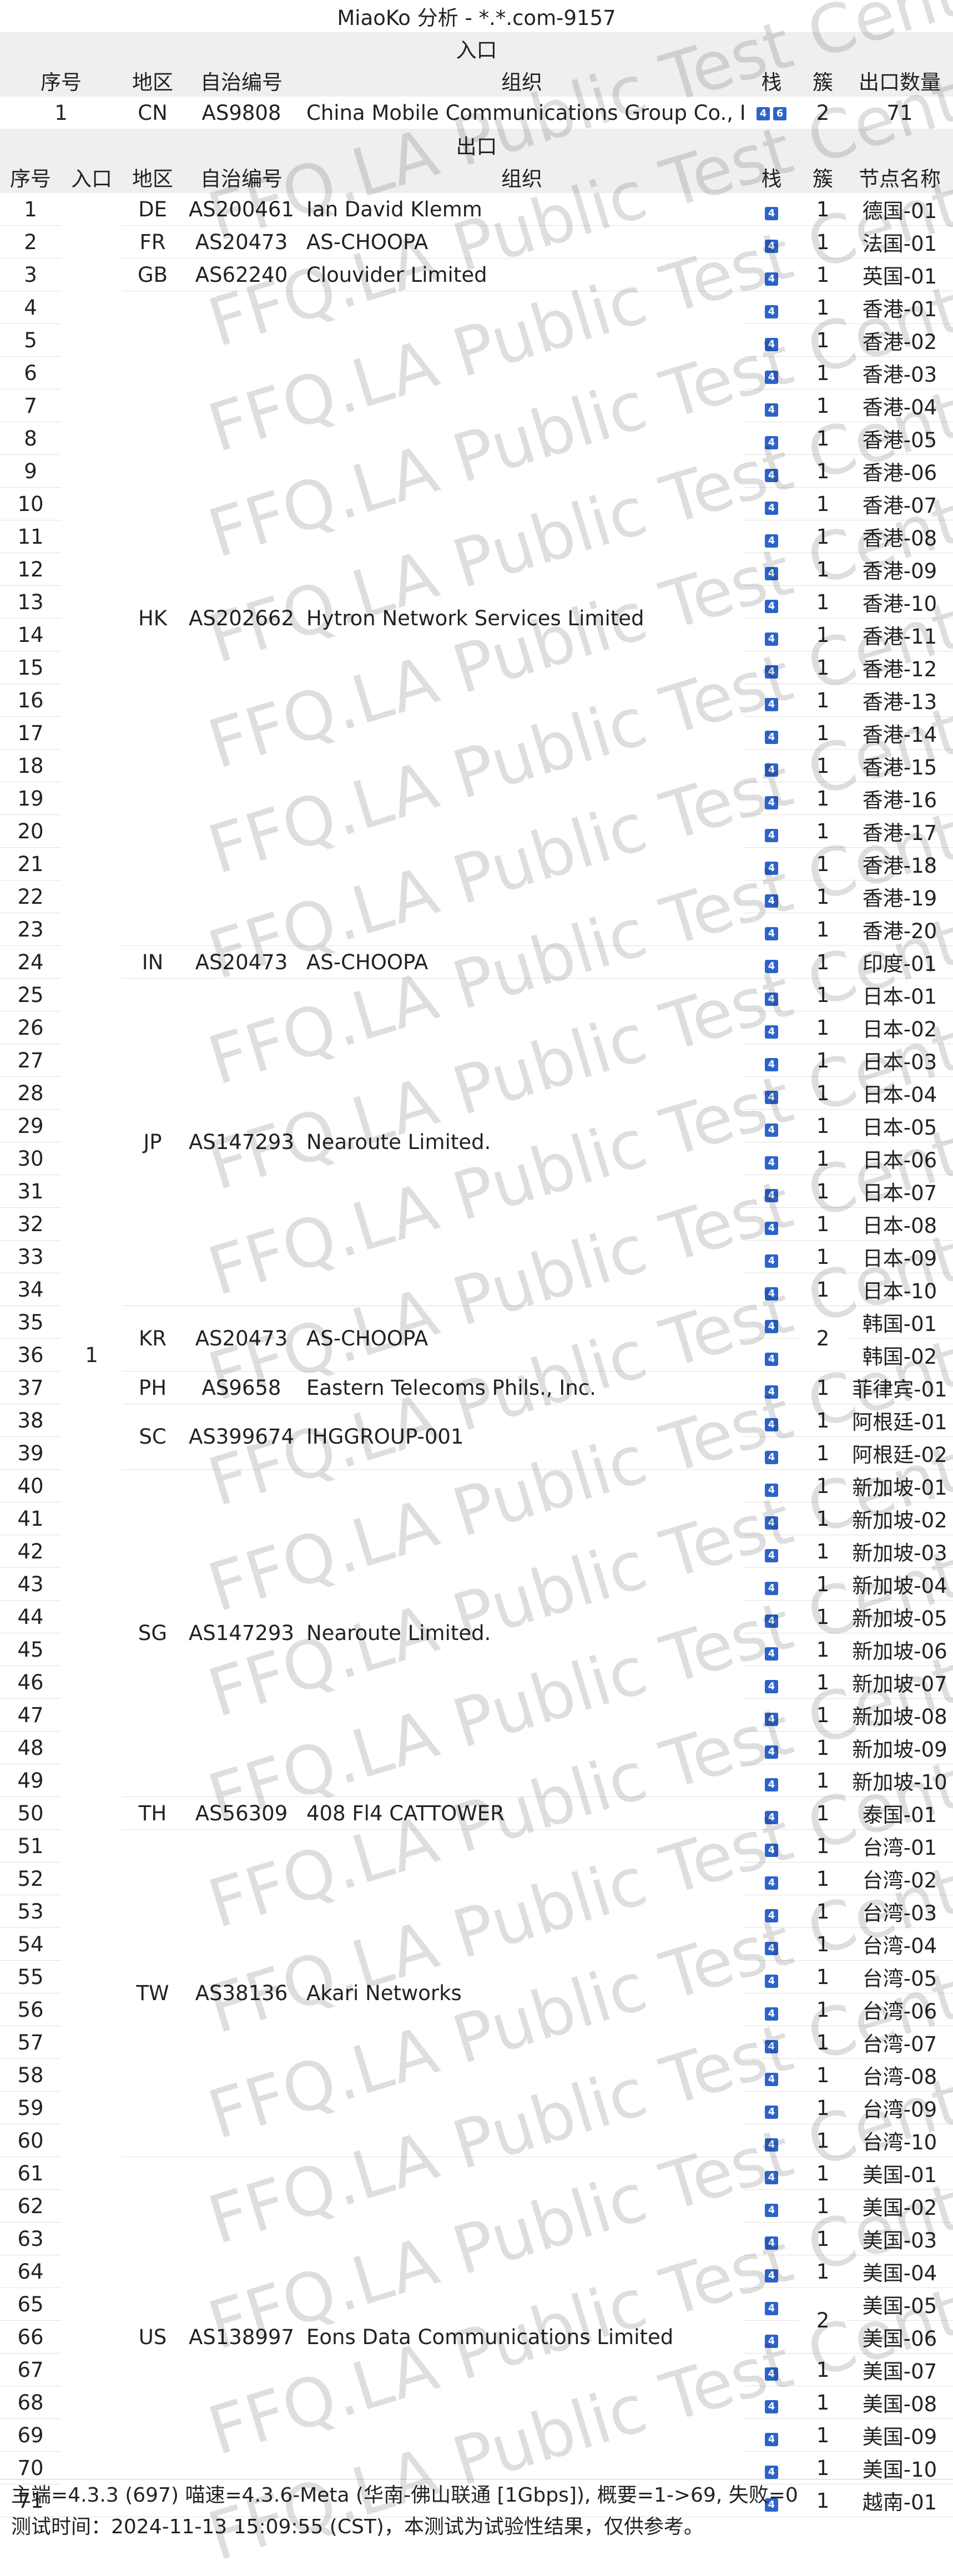 The image size is (953, 2576). What do you see at coordinates (899, 700) in the screenshot?
I see `outbound-node-name: 香港-13` at bounding box center [899, 700].